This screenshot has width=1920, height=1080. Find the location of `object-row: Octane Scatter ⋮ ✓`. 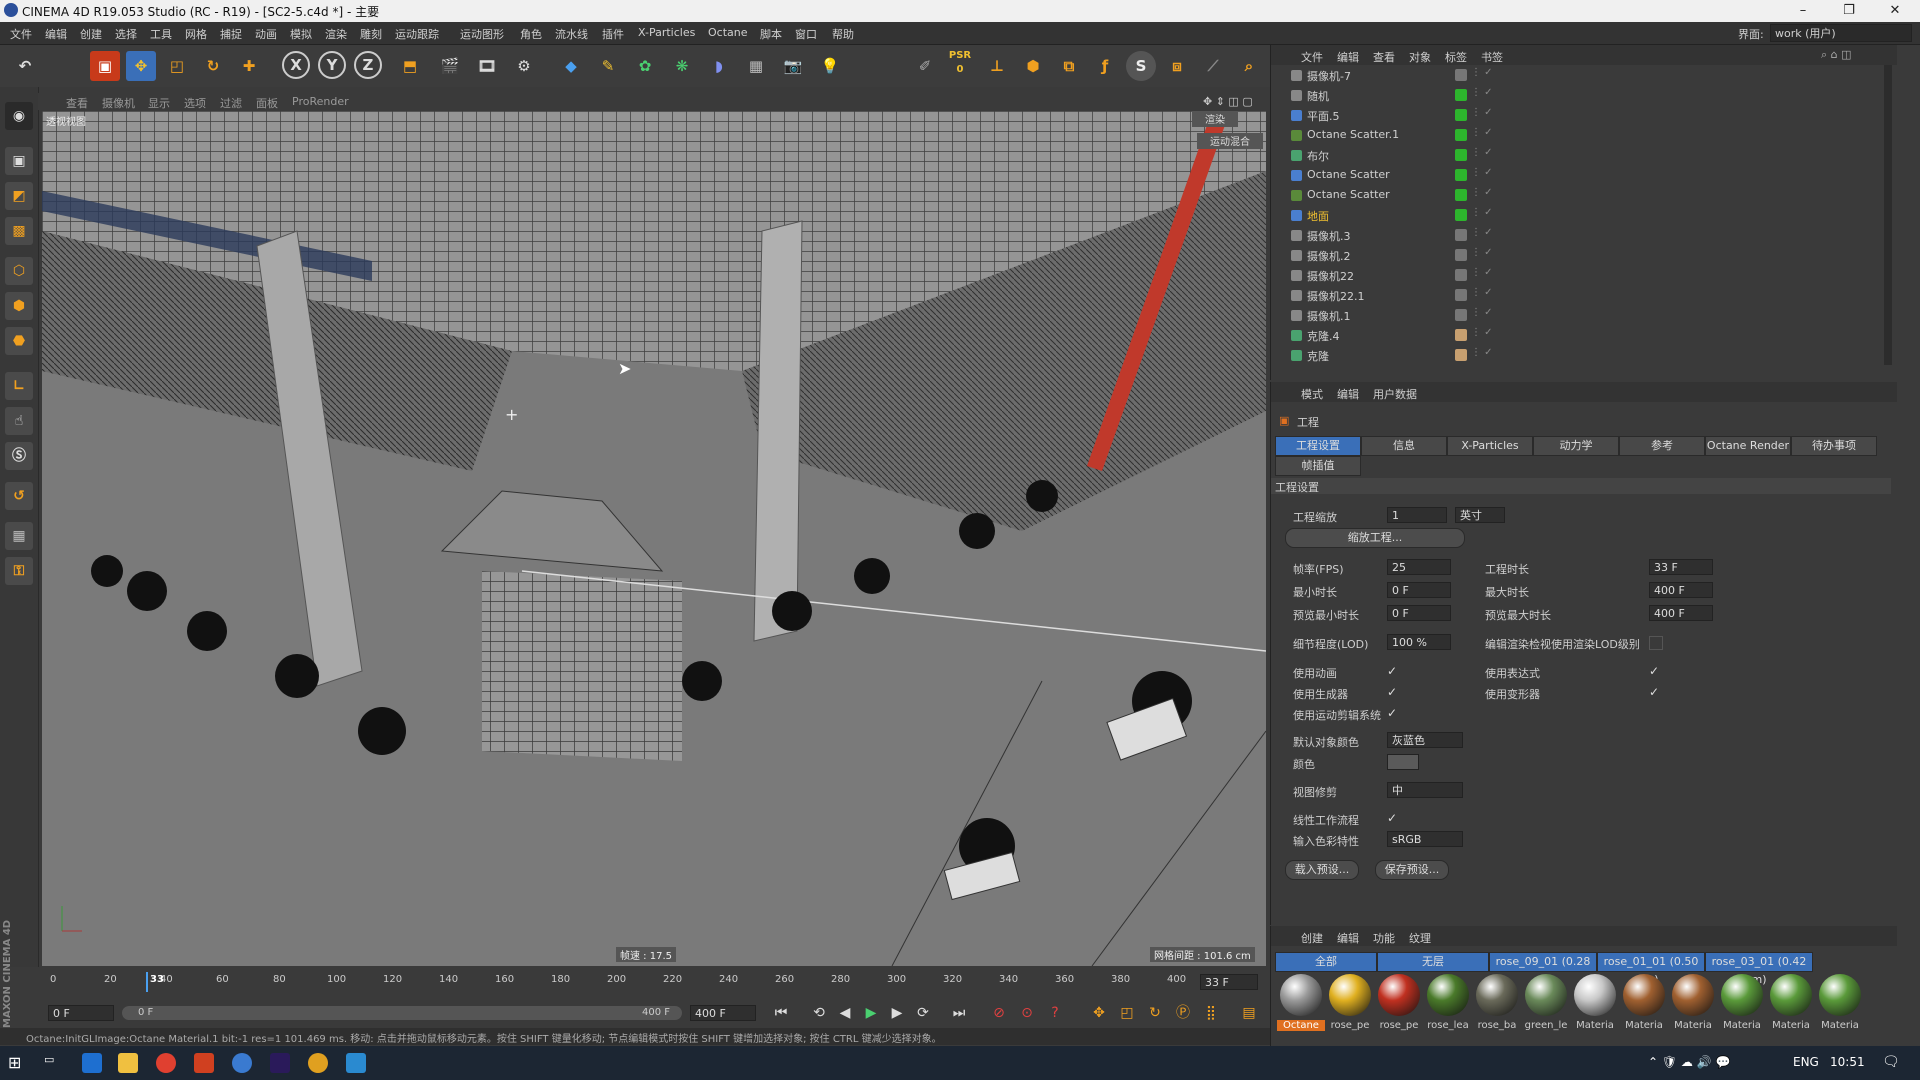

object-row: Octane Scatter ⋮ ✓ is located at coordinates (1584, 175).